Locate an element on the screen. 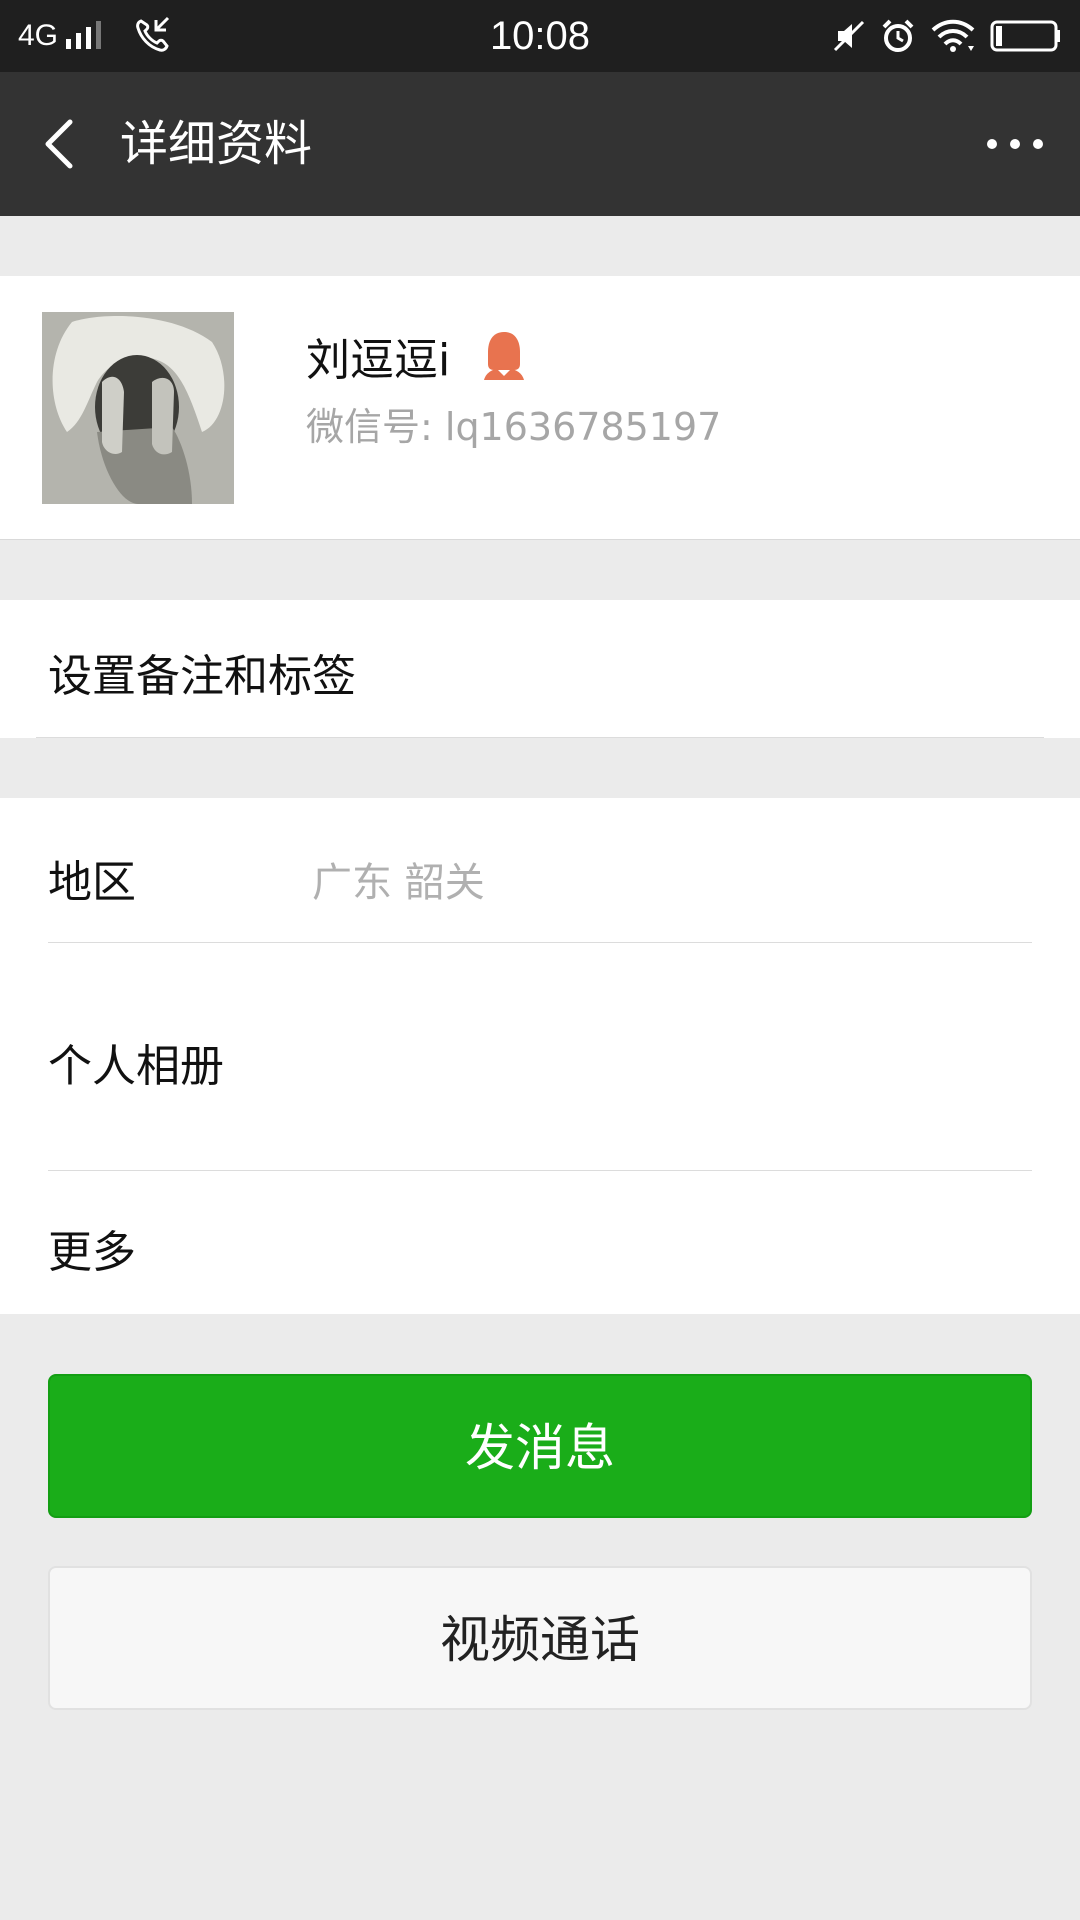 The height and width of the screenshot is (1920, 1080). video-call-button: 视频通话 is located at coordinates (540, 1638).